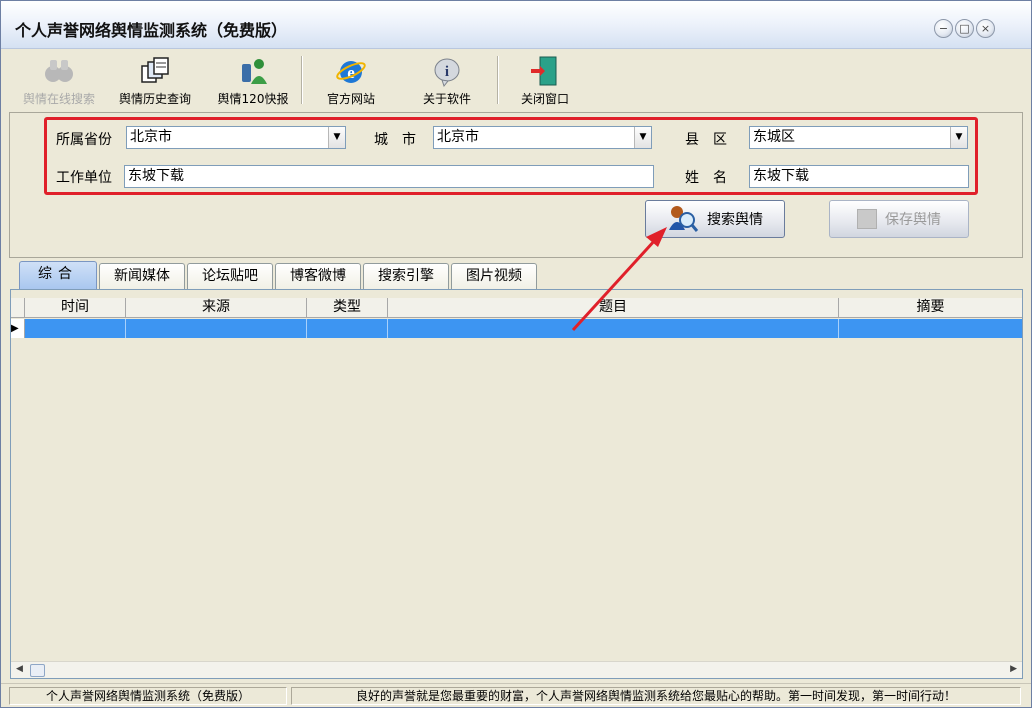 This screenshot has height=709, width=1032. I want to click on quick-report-button: 舆情120快报, so click(253, 81).